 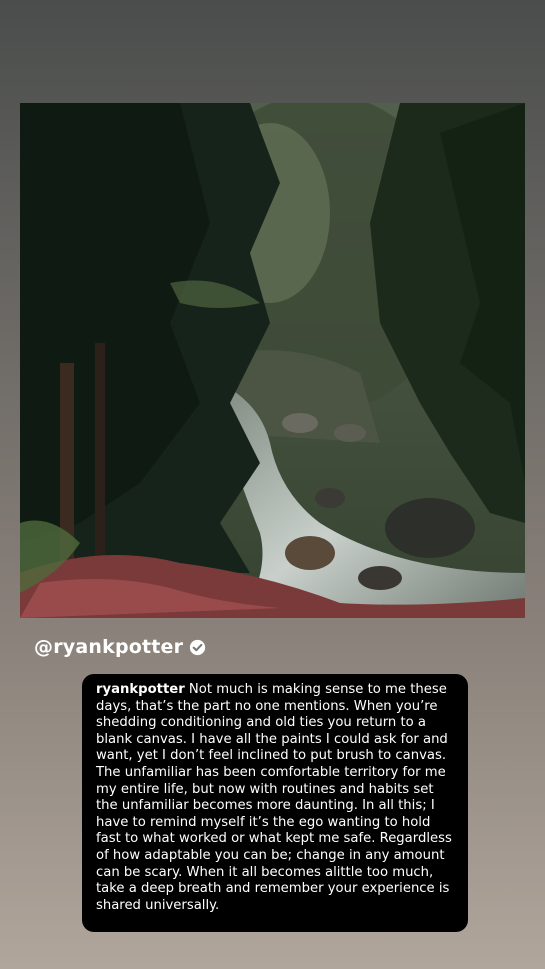 I want to click on author-handle: @ryankpotter, so click(x=108, y=647).